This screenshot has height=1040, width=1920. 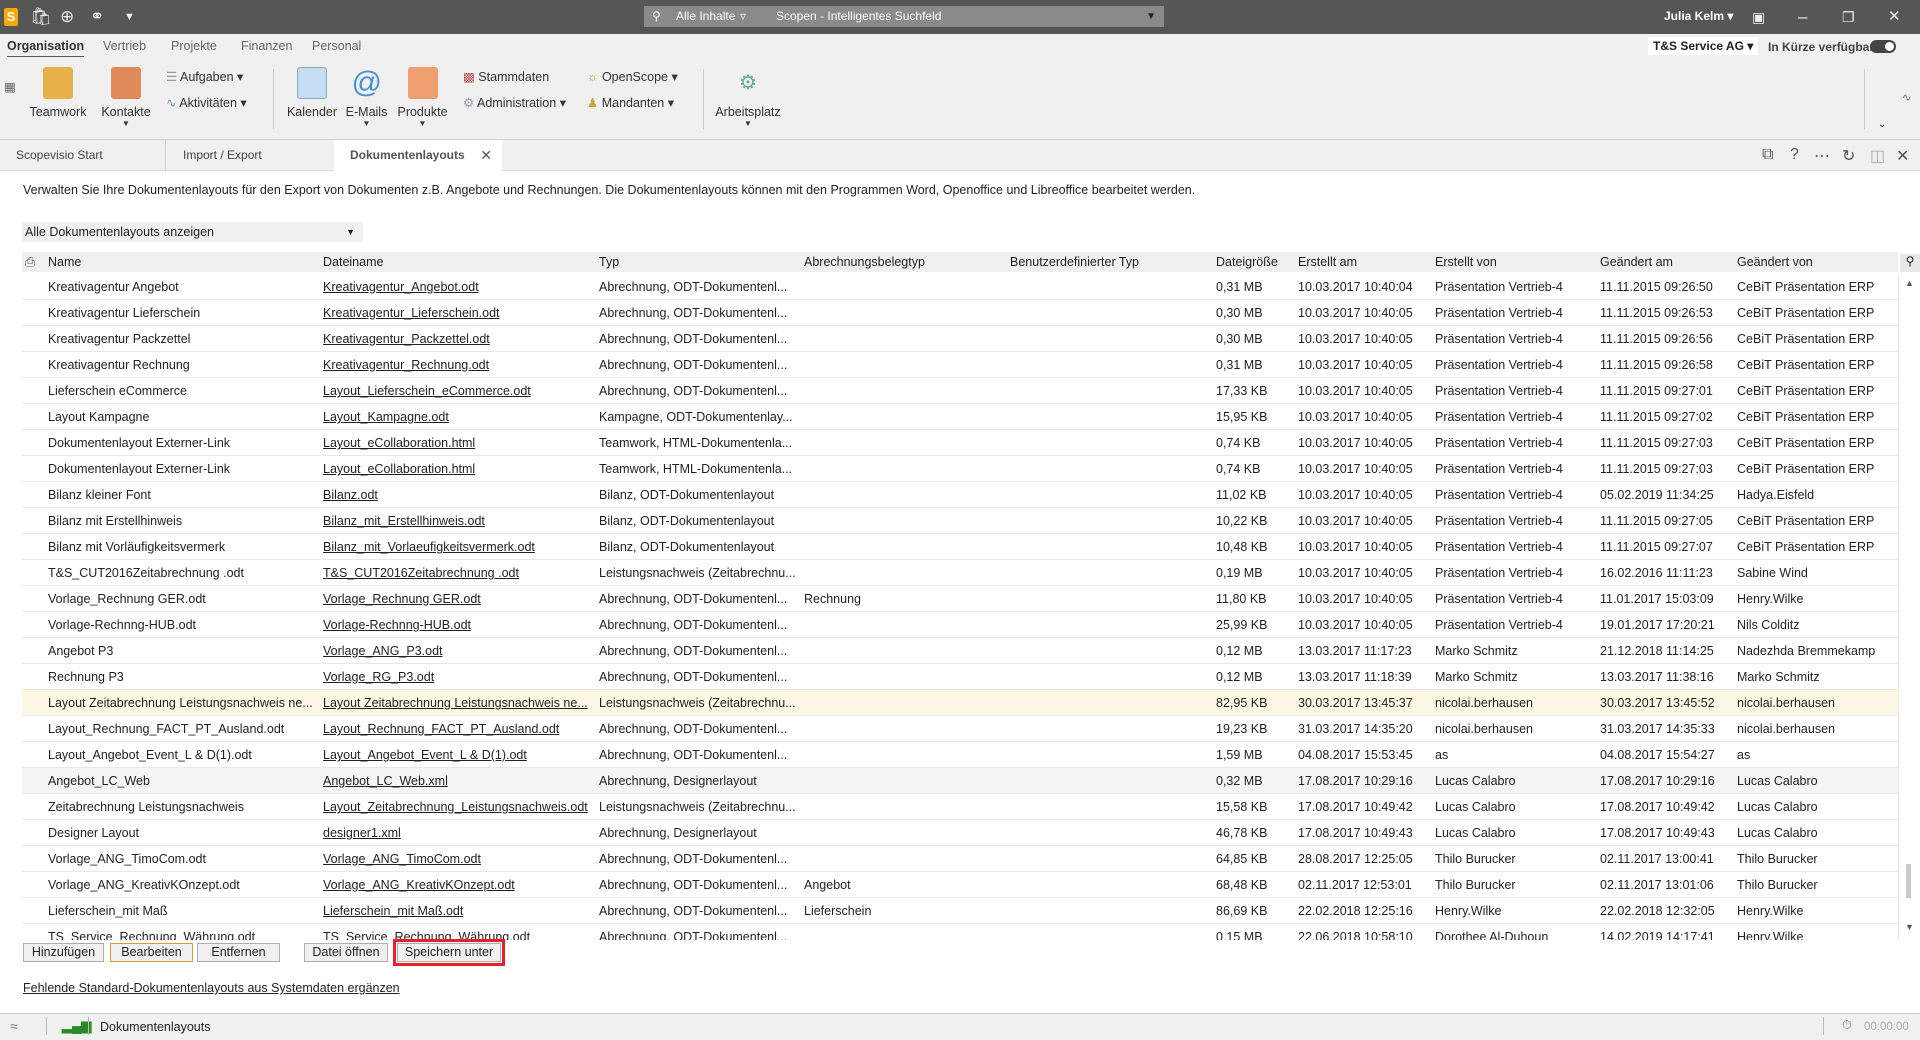 I want to click on ribbon-produkte: Produkte ▼, so click(x=422, y=97).